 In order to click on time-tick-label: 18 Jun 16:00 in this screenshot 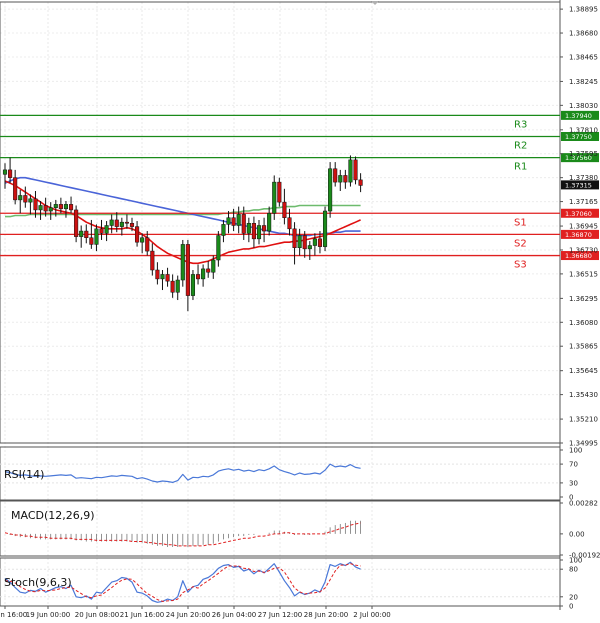, I will do `click(13, 615)`.